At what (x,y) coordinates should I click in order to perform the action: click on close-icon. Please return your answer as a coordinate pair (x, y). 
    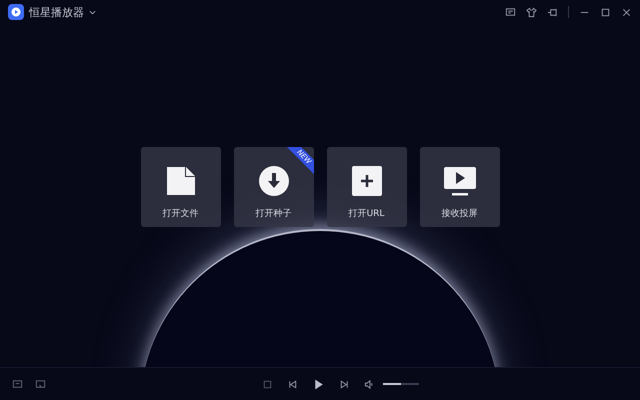
    Looking at the image, I should click on (626, 12).